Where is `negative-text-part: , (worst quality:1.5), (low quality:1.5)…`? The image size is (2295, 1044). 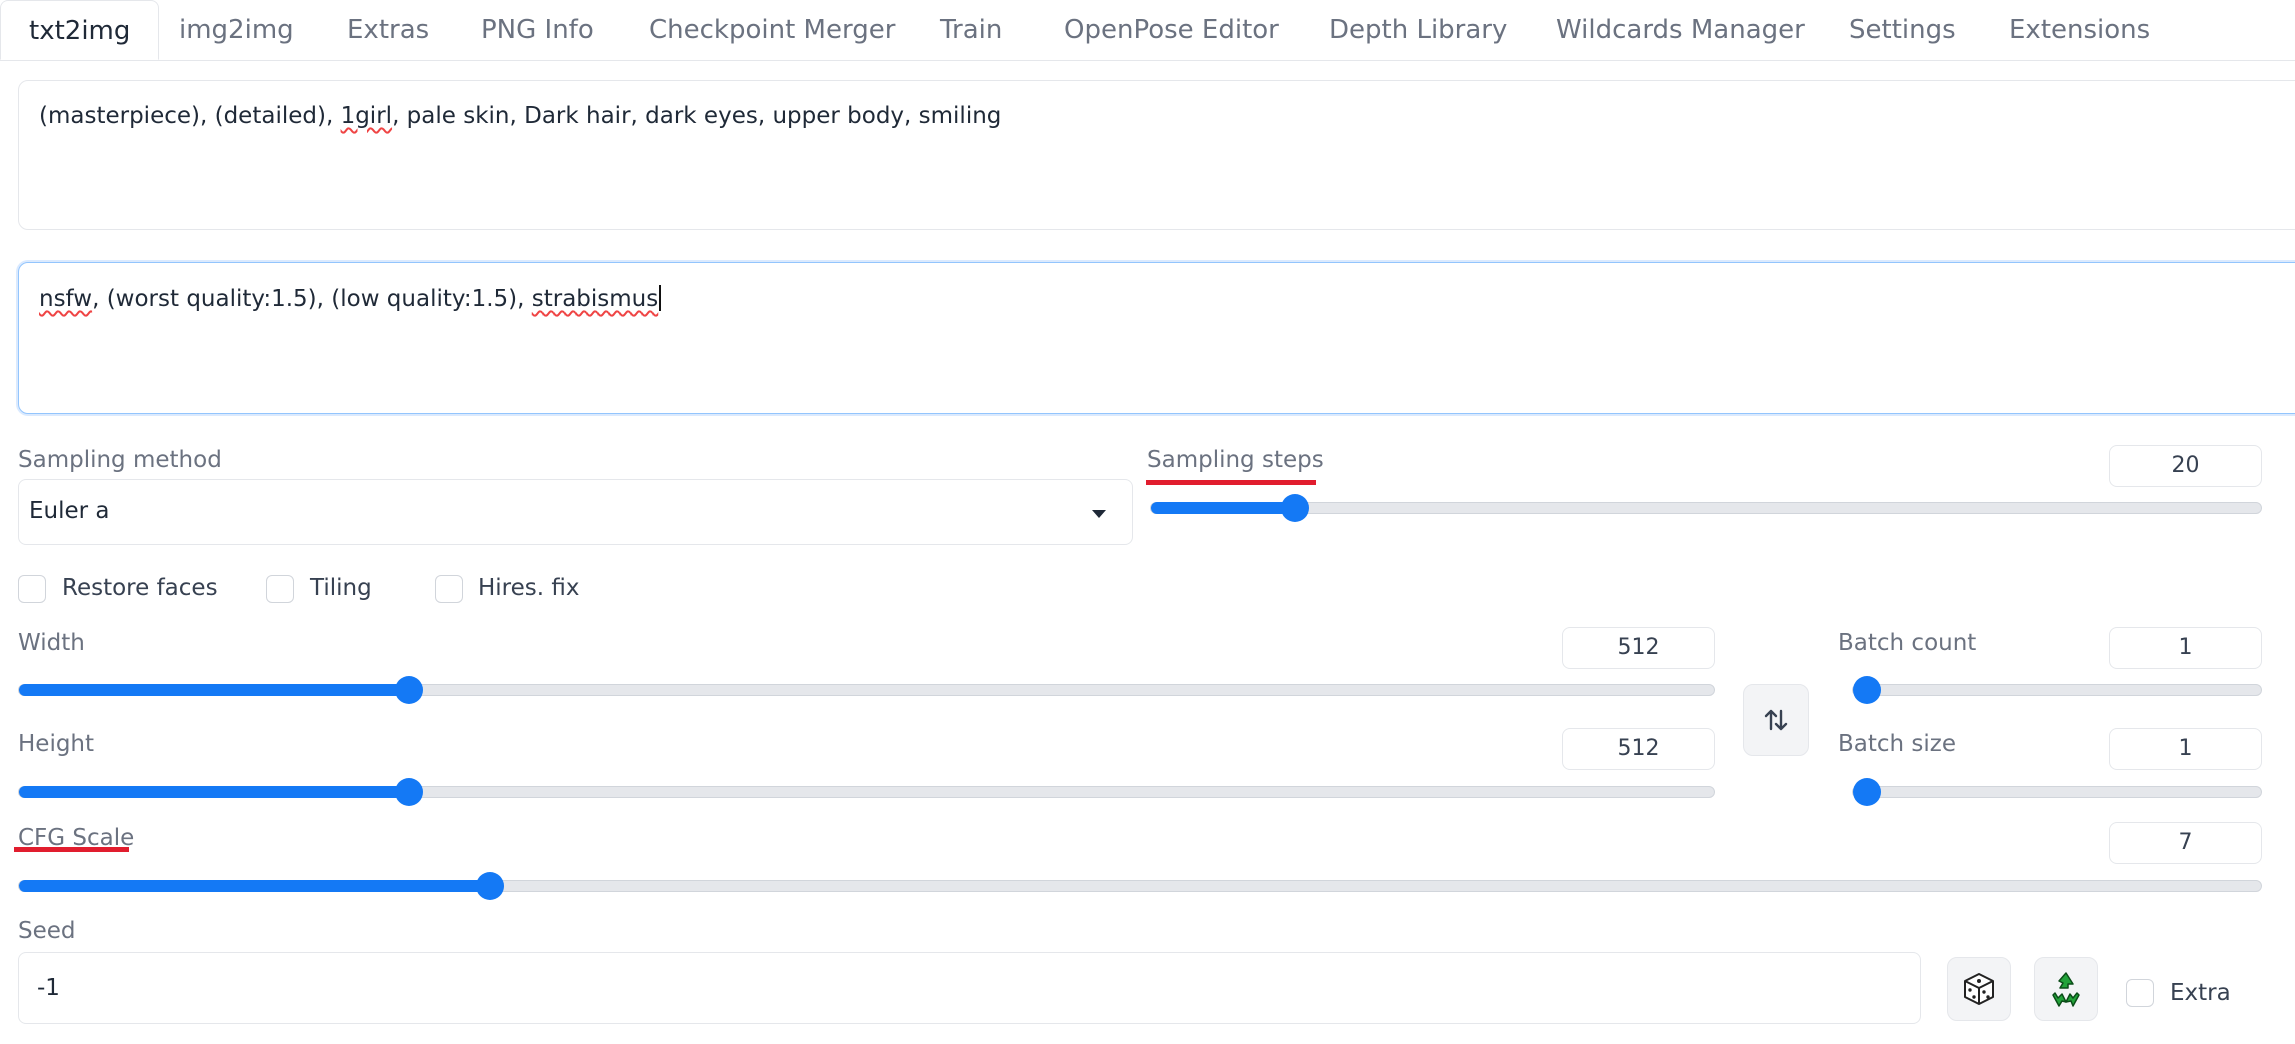
negative-text-part: , (worst quality:1.5), (low quality:1.5)… is located at coordinates (312, 299).